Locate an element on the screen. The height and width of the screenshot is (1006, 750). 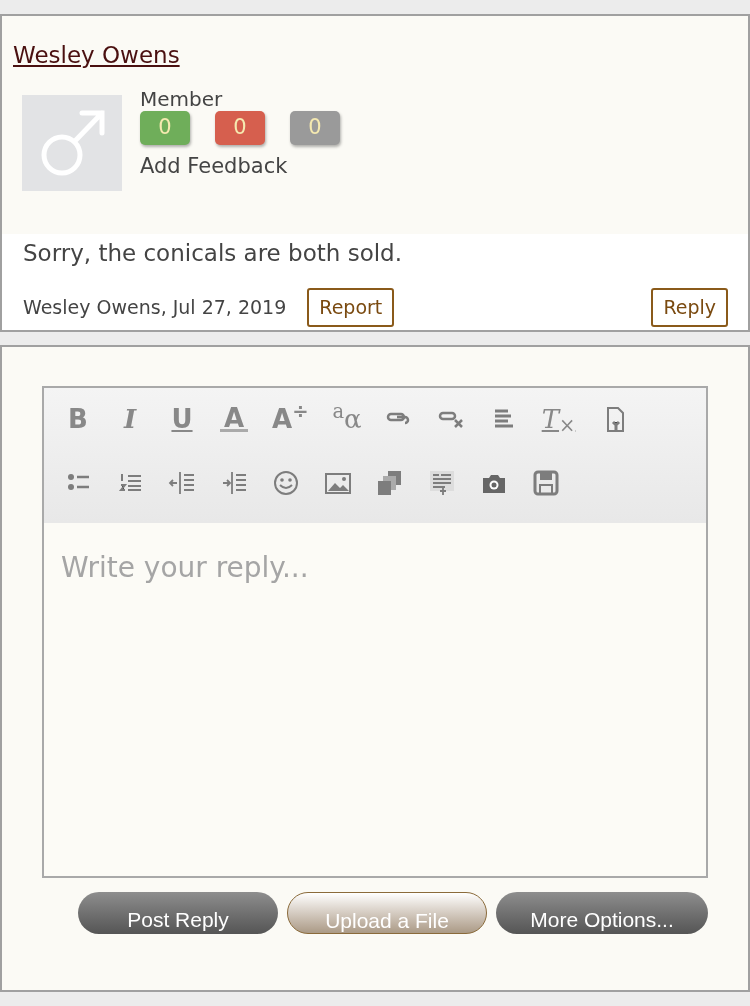
member-role: Member is located at coordinates (182, 98).